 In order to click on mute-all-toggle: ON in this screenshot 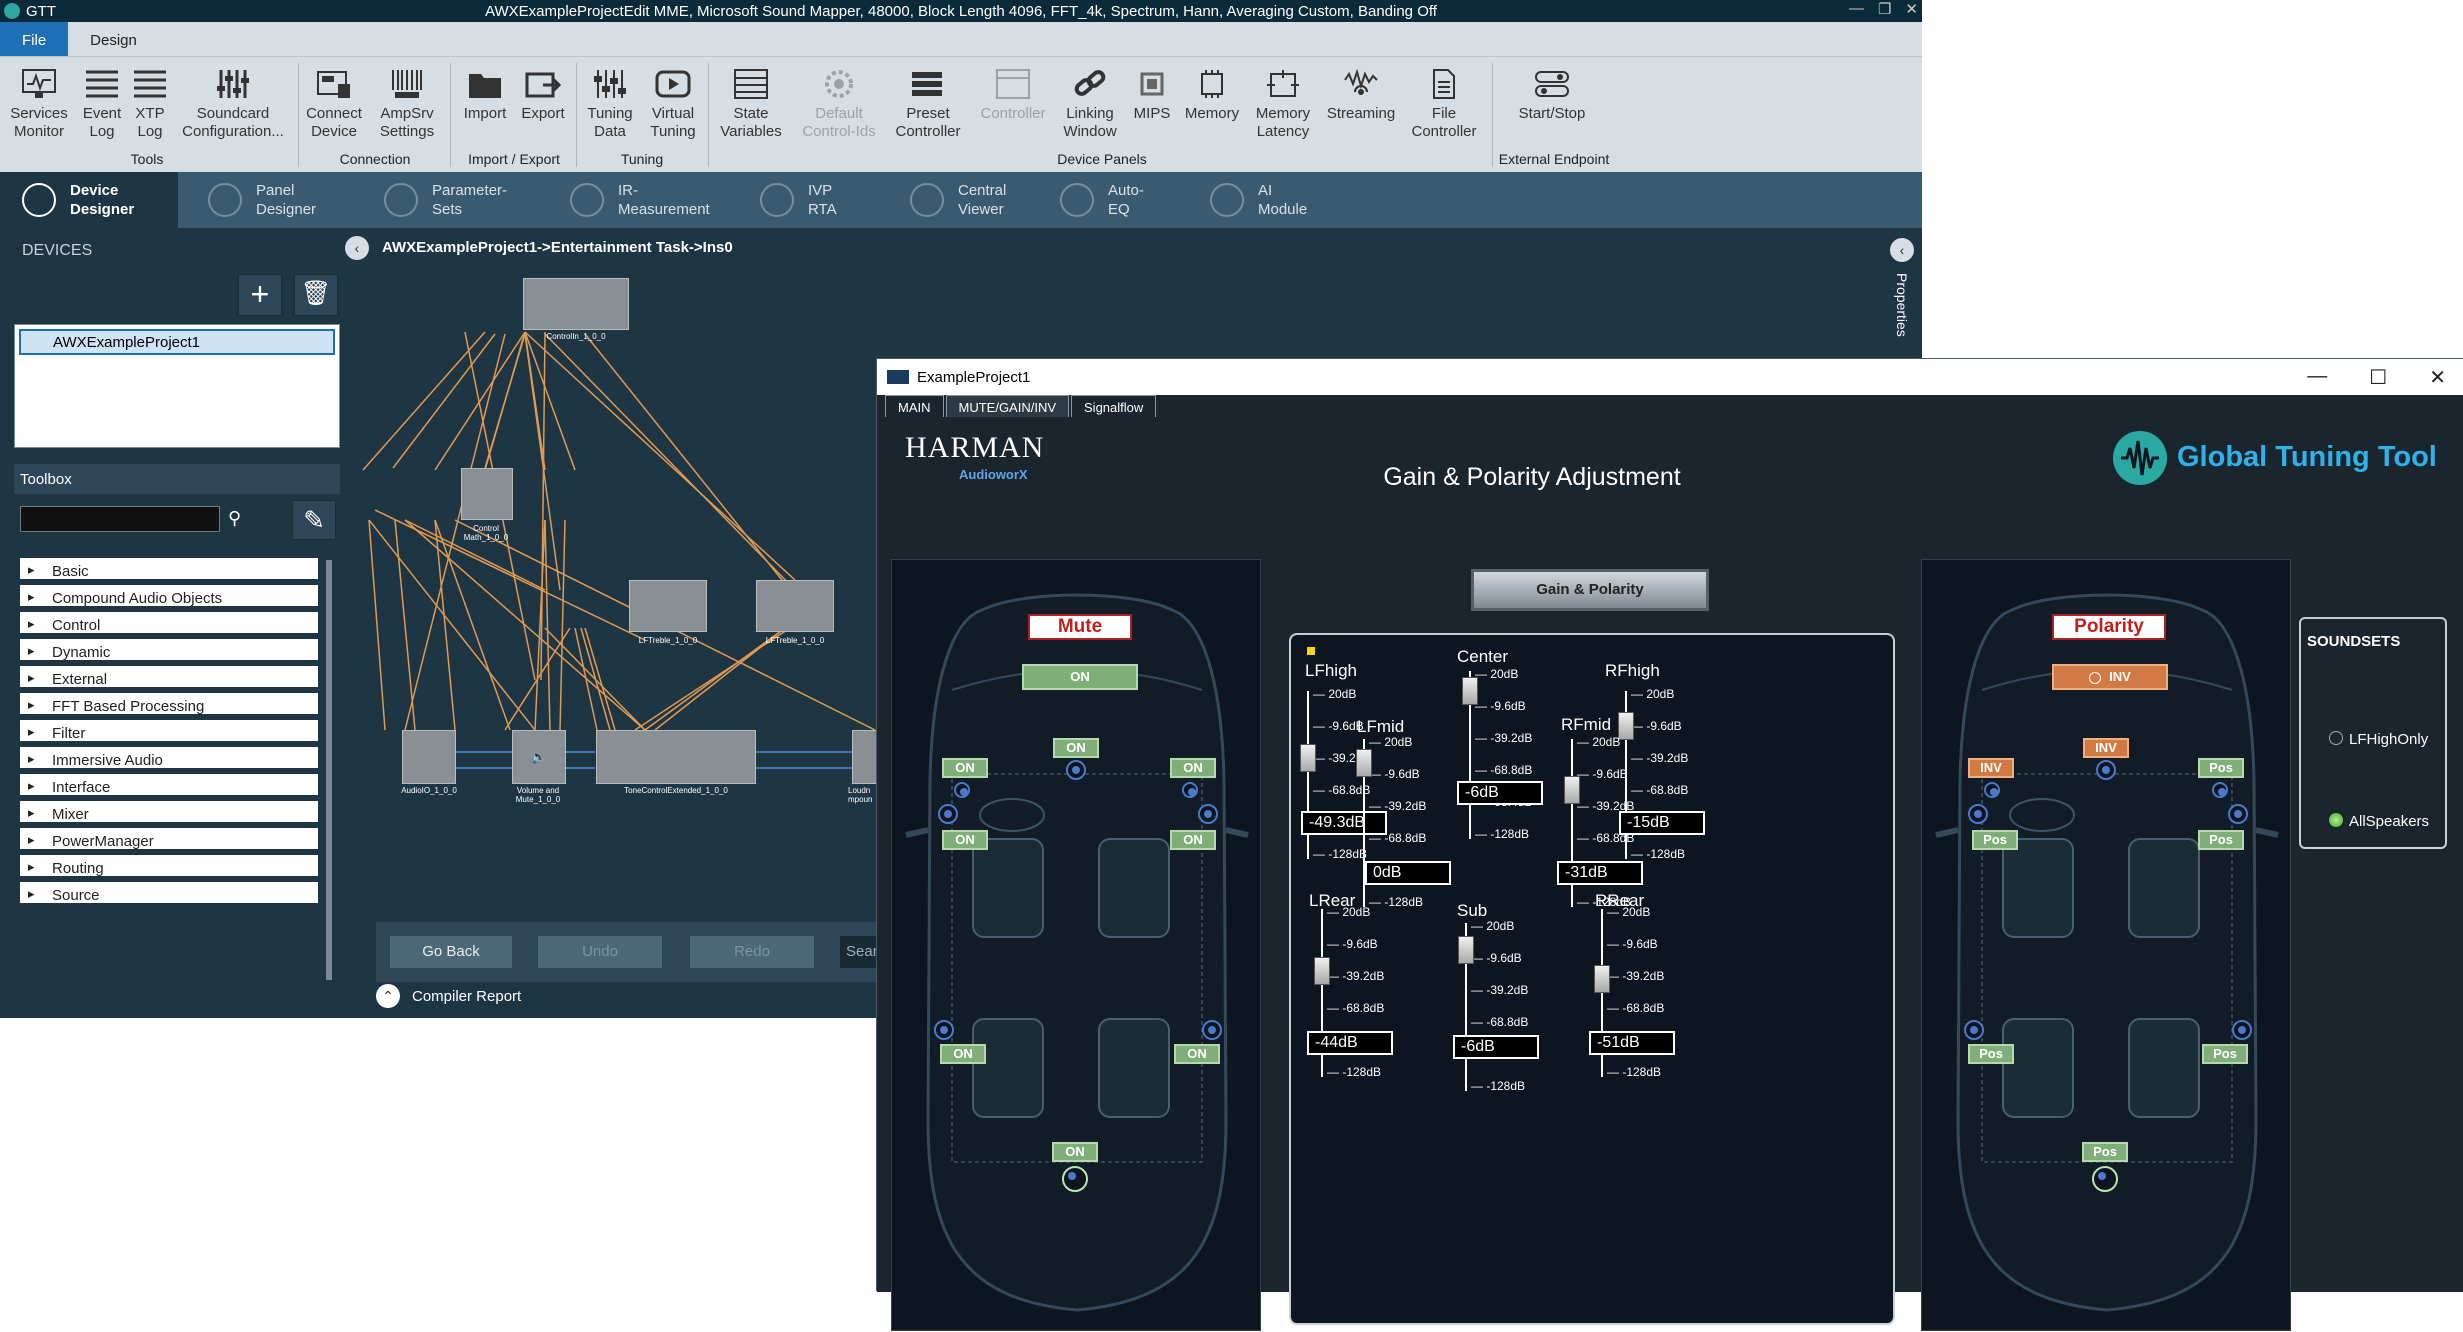, I will do `click(1080, 677)`.